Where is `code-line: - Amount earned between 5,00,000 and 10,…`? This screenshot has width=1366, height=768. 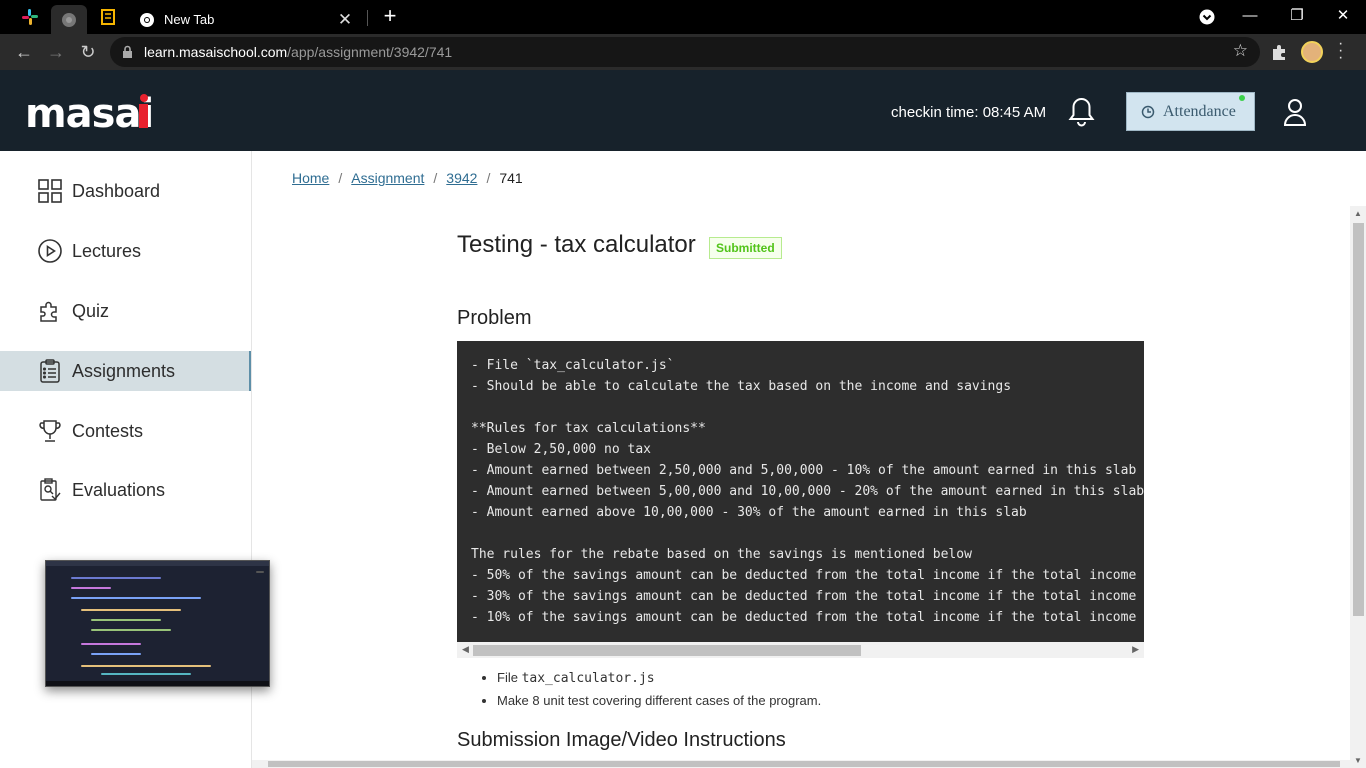
code-line: - Amount earned between 5,00,000 and 10,… is located at coordinates (807, 491).